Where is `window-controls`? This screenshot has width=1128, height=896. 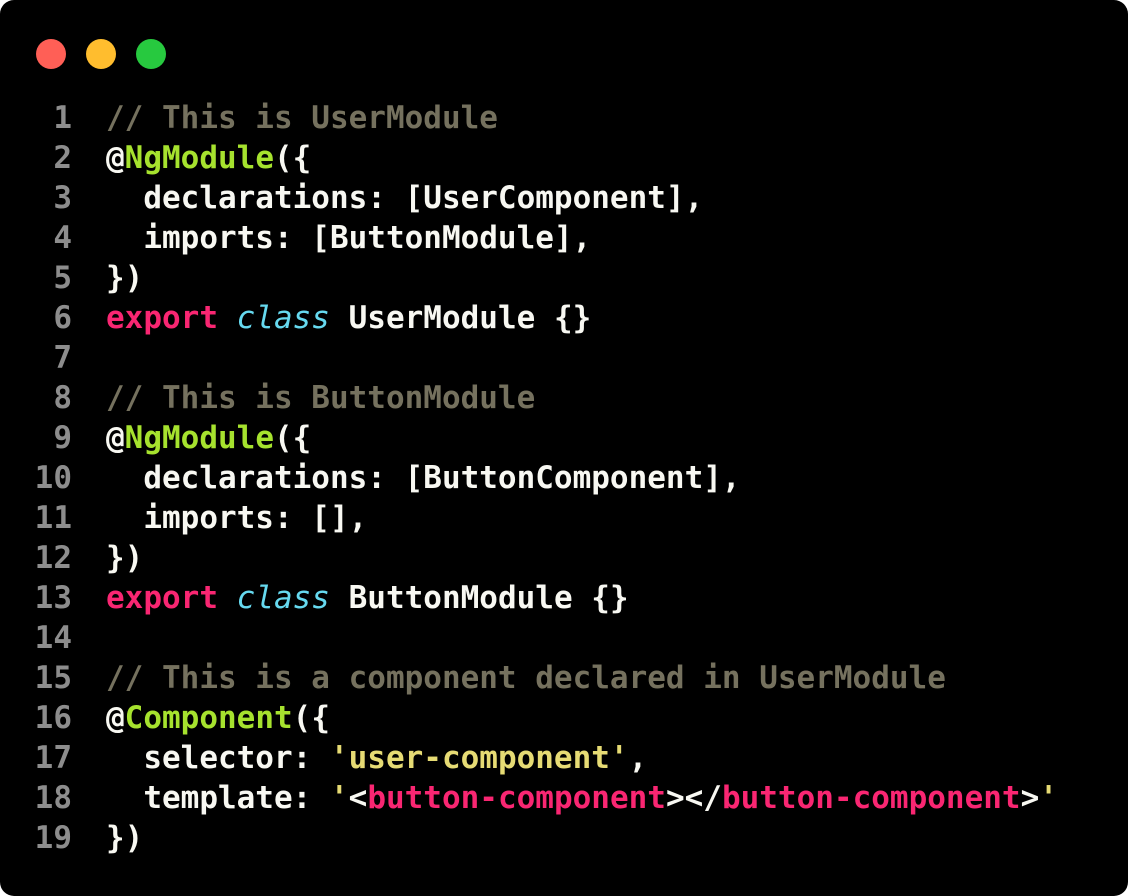
window-controls is located at coordinates (101, 54).